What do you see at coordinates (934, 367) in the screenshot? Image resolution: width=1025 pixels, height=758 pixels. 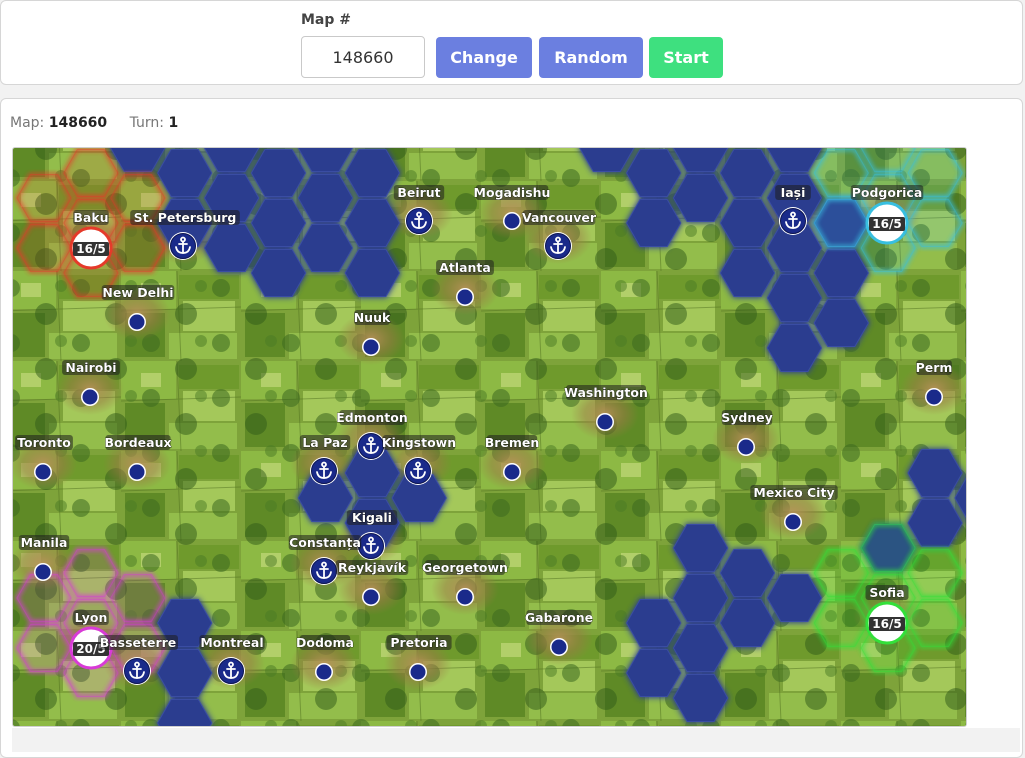 I see `city-name: Perm` at bounding box center [934, 367].